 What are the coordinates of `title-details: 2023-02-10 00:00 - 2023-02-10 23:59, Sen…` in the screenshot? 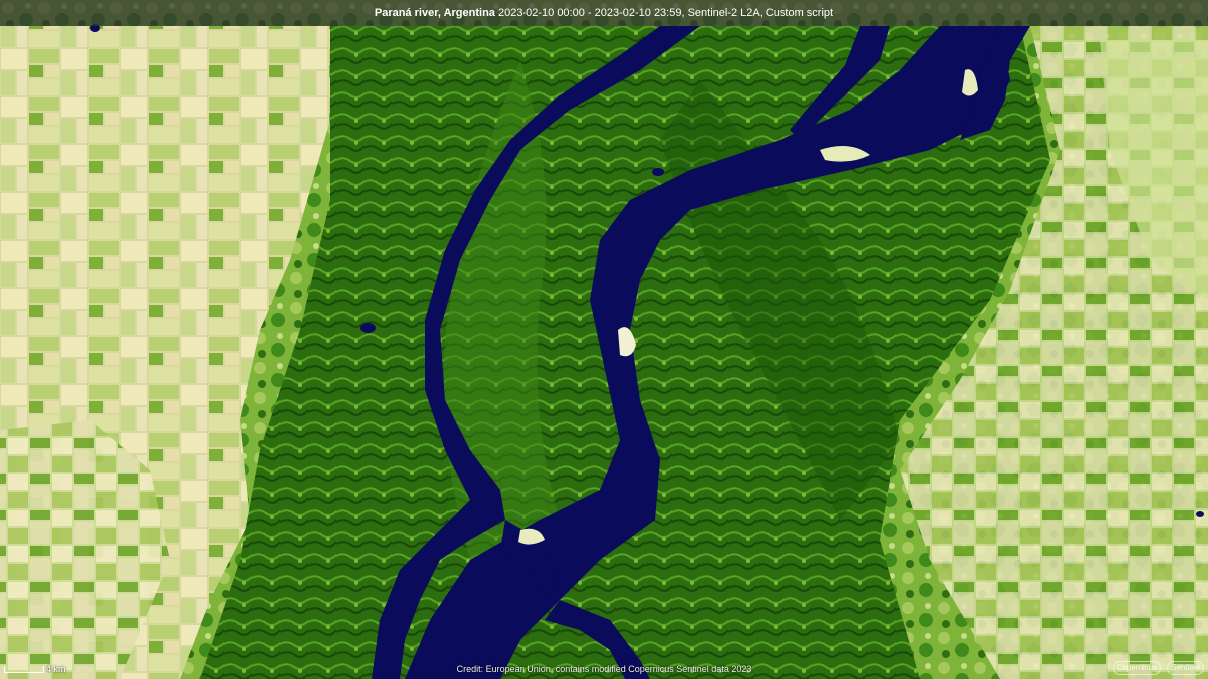 It's located at (664, 13).